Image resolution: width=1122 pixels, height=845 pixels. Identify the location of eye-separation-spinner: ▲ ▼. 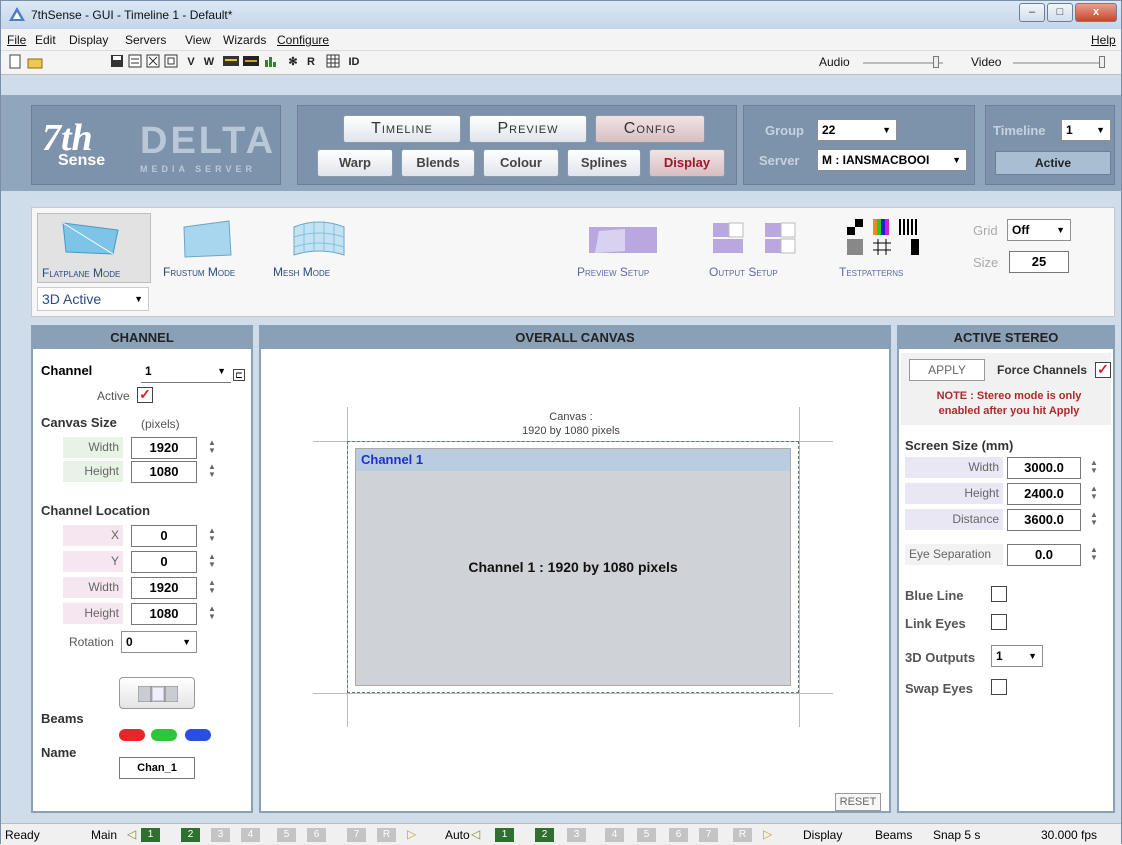
(1094, 555).